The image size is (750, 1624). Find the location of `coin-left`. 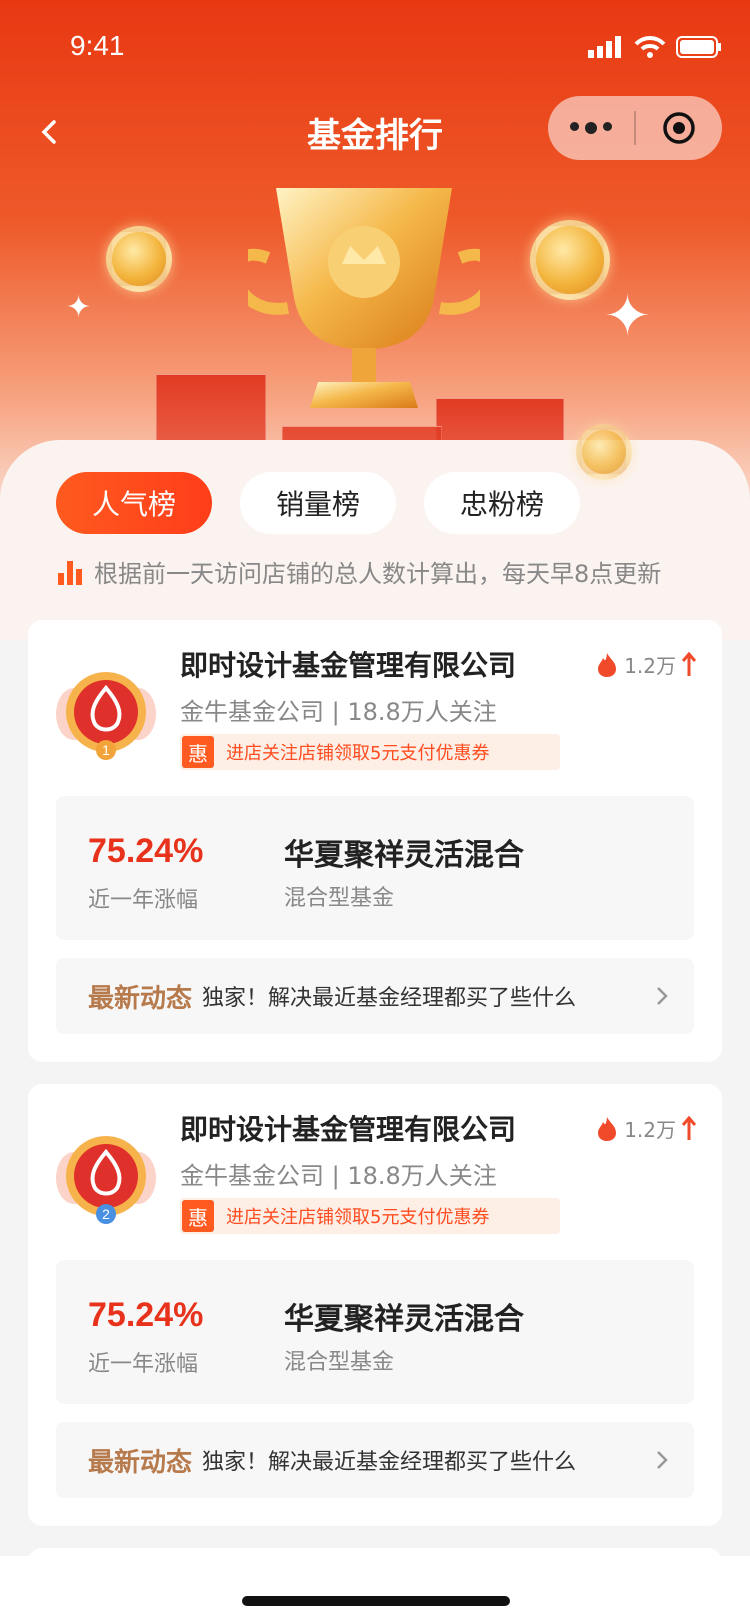

coin-left is located at coordinates (139, 259).